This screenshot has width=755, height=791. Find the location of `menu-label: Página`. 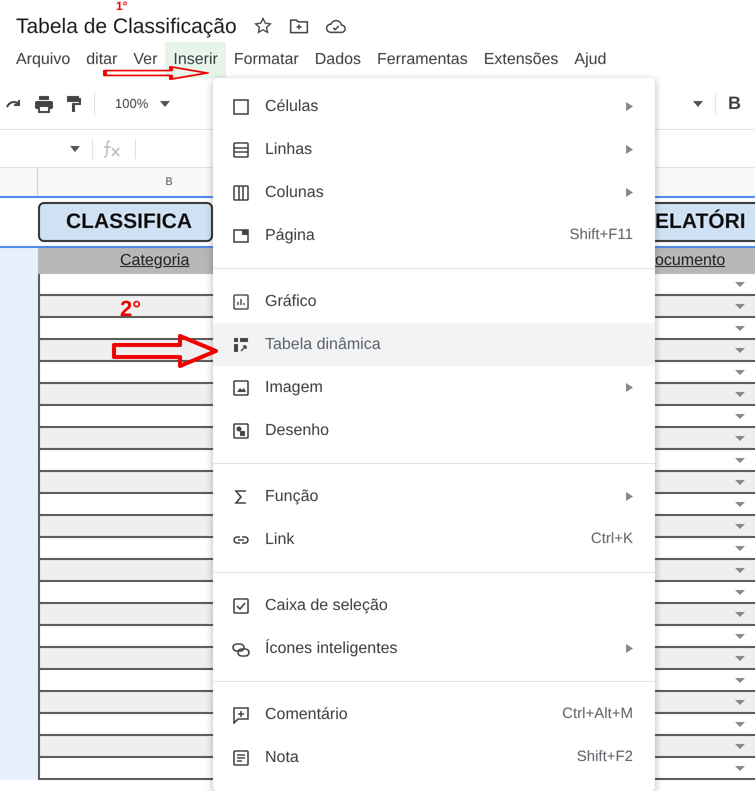

menu-label: Página is located at coordinates (290, 236).